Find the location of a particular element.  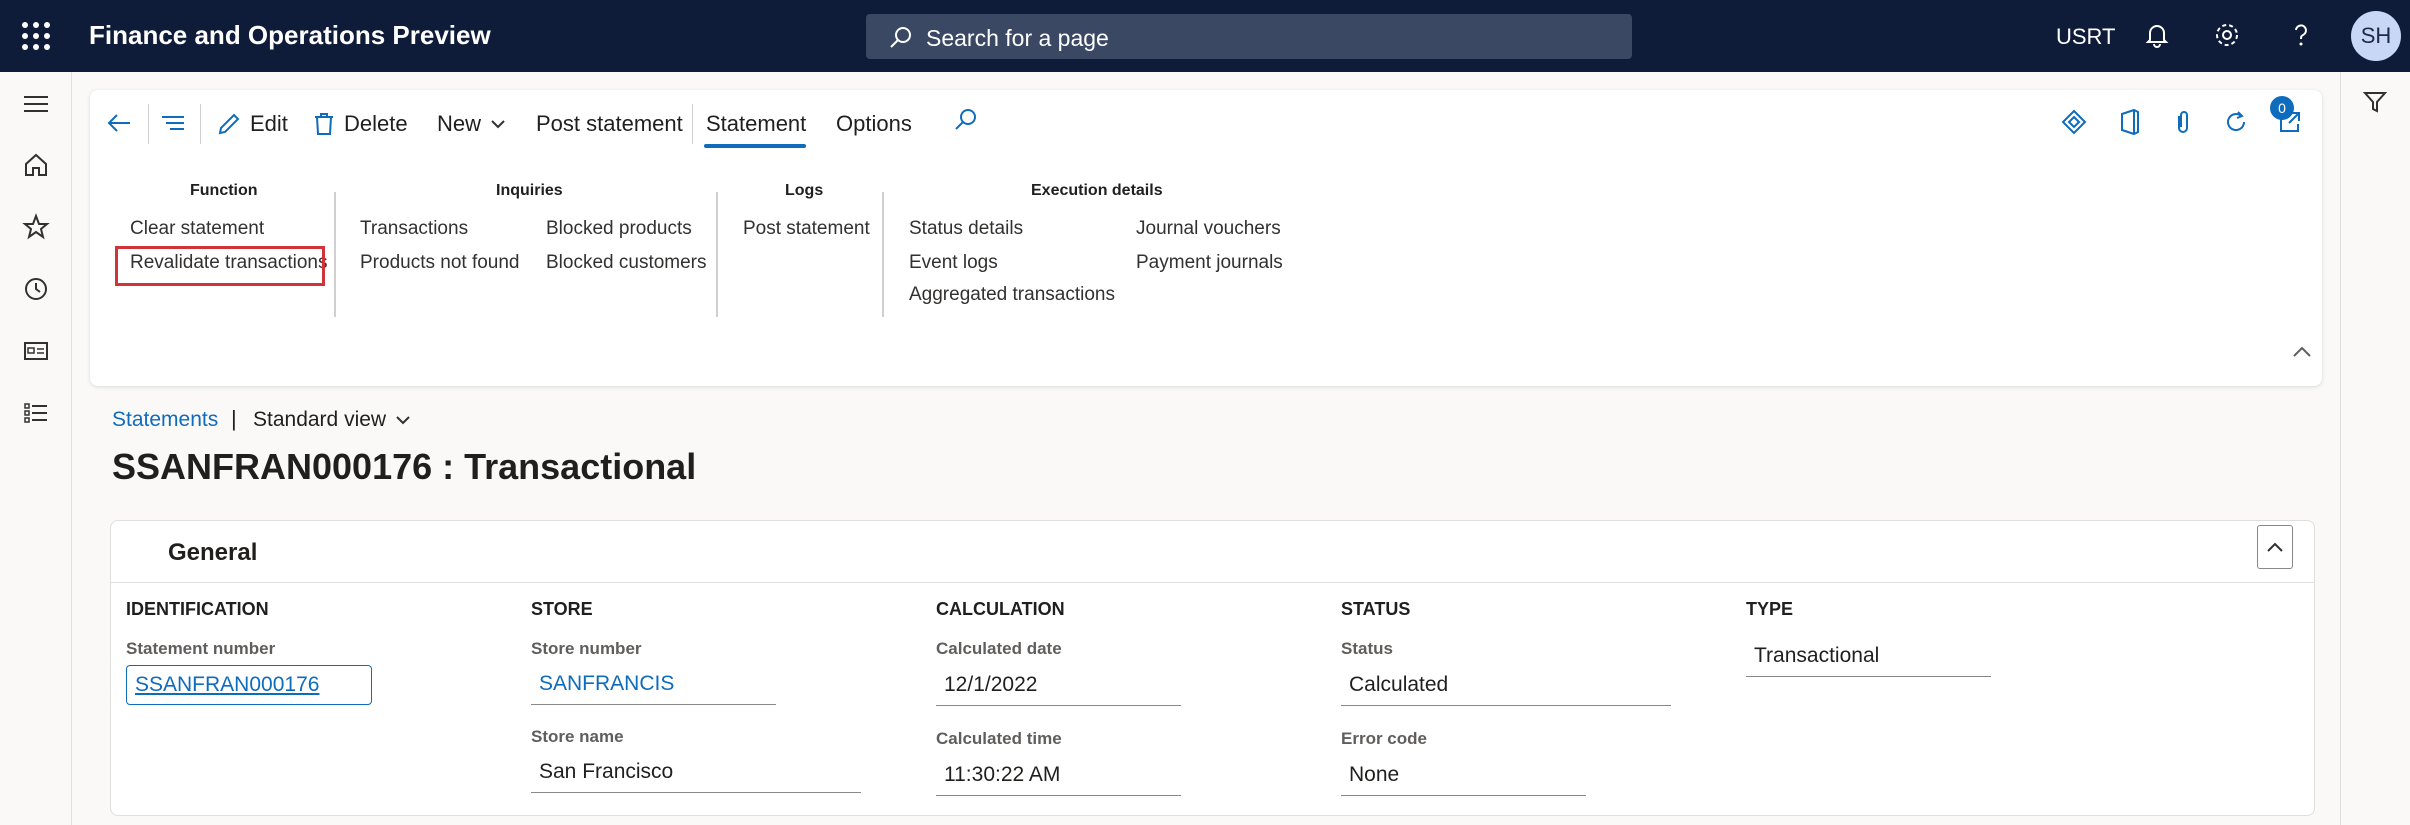

error-code-field: None is located at coordinates (1463, 776).